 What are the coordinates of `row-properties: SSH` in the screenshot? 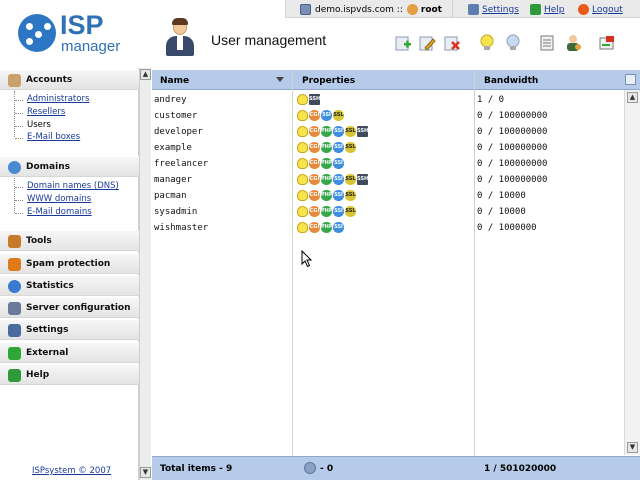 It's located at (308, 99).